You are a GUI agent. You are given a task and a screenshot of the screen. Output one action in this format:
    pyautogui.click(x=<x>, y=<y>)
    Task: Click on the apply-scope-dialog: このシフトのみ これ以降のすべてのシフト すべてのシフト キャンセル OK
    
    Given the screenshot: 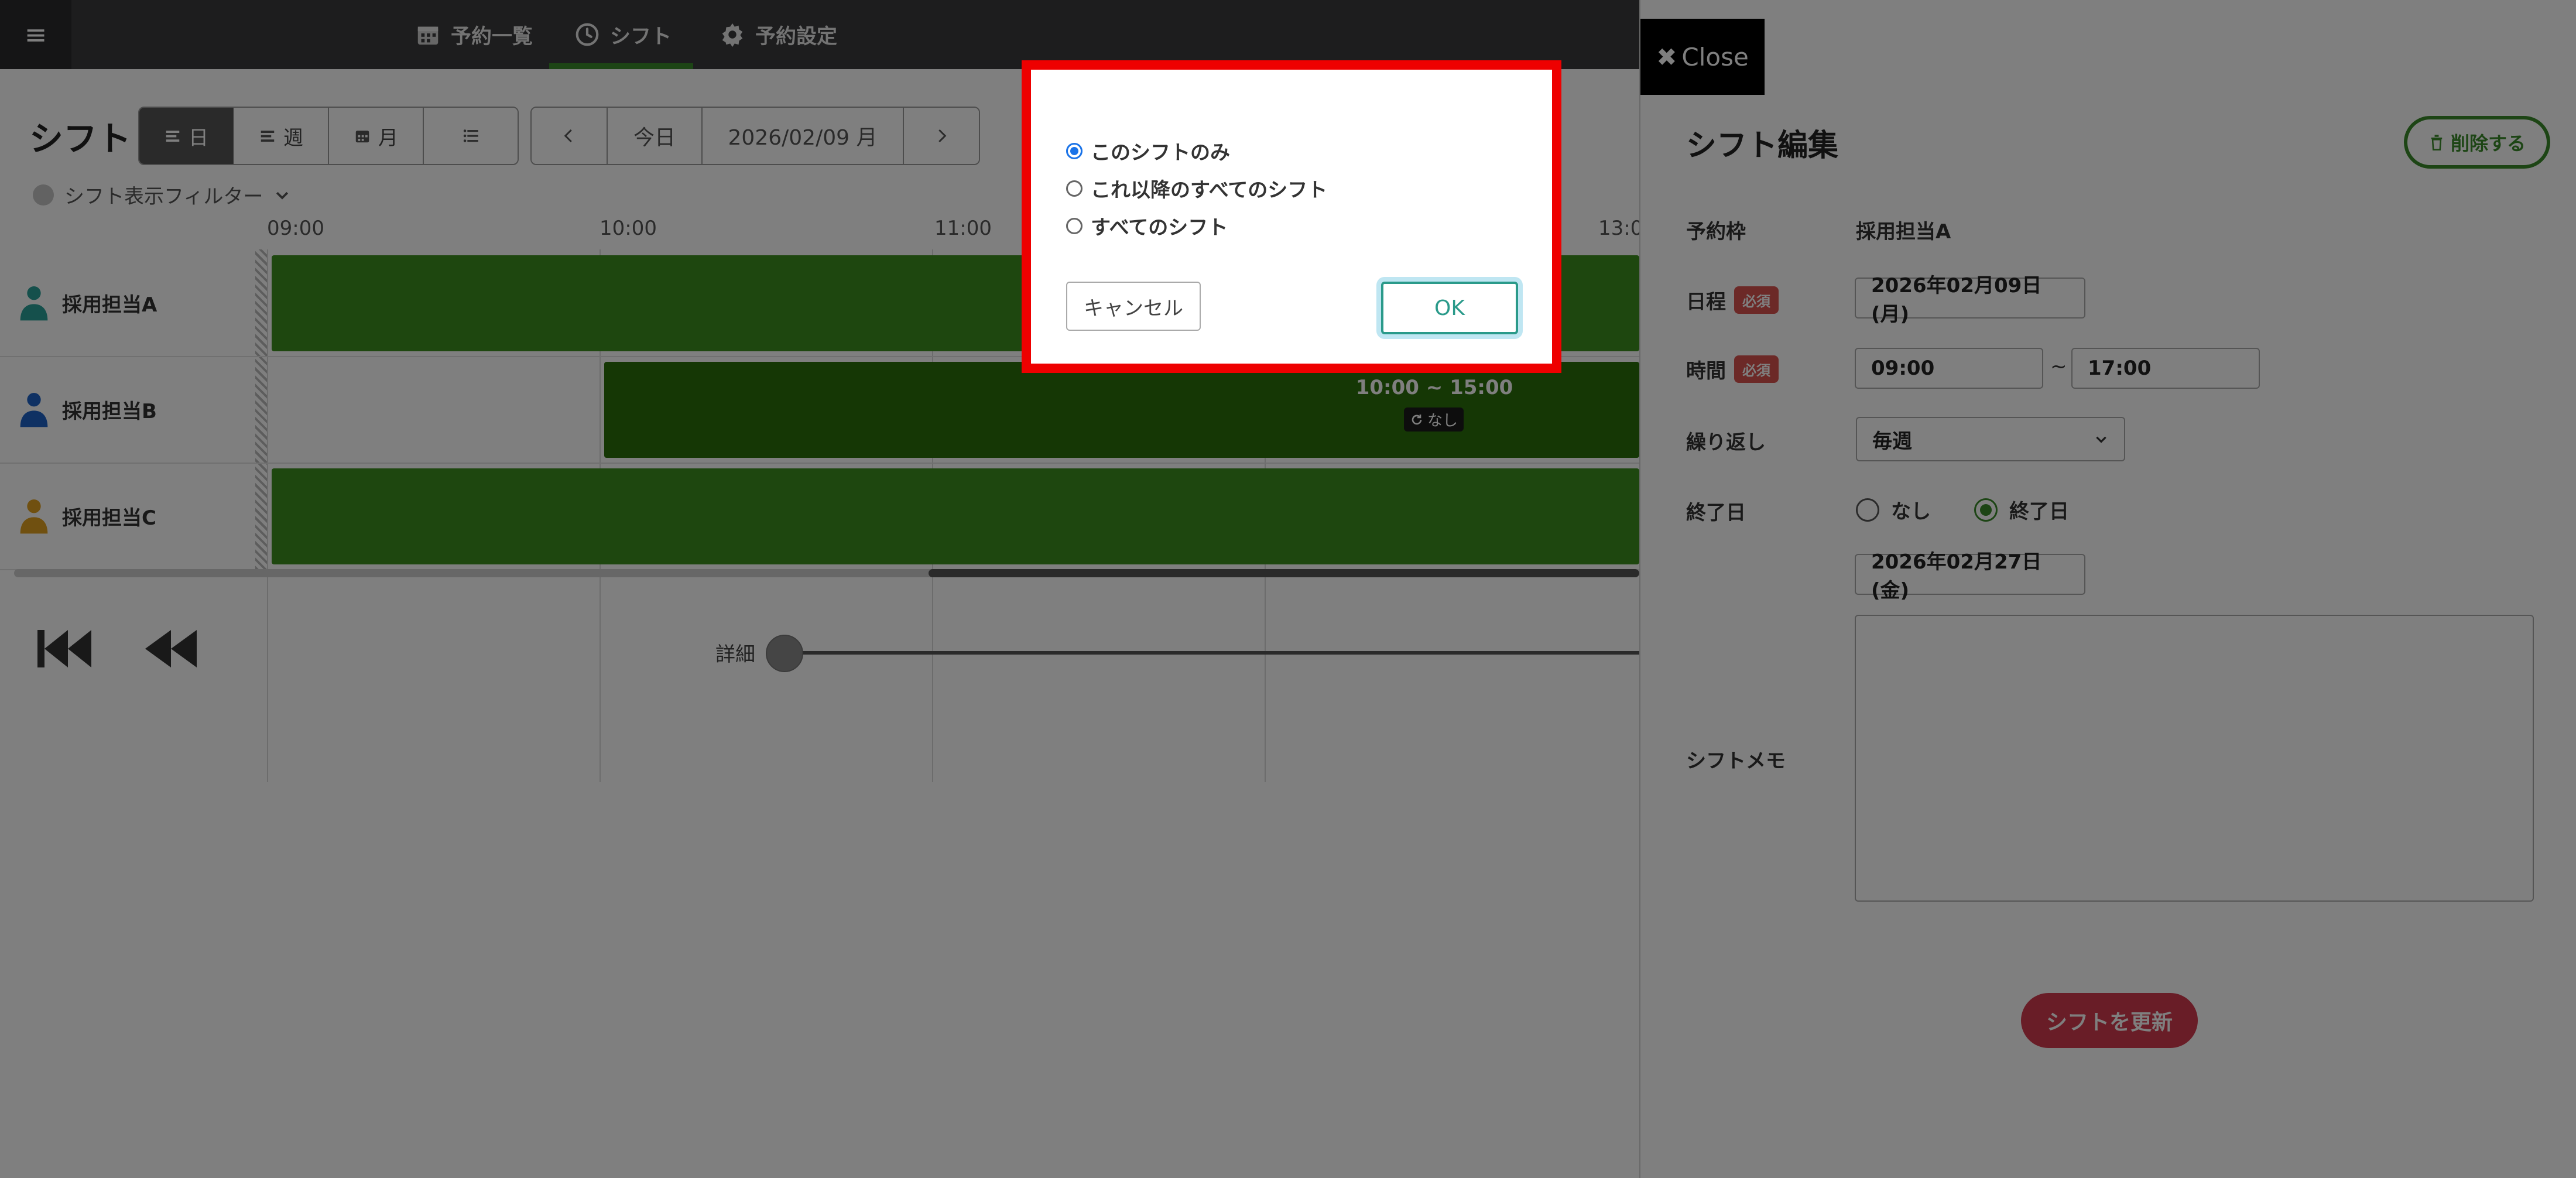 What is the action you would take?
    pyautogui.click(x=1291, y=216)
    